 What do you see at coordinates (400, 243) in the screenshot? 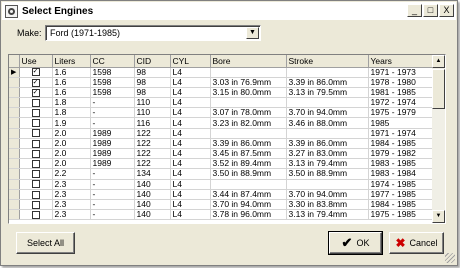
I see `x-icon: ✖` at bounding box center [400, 243].